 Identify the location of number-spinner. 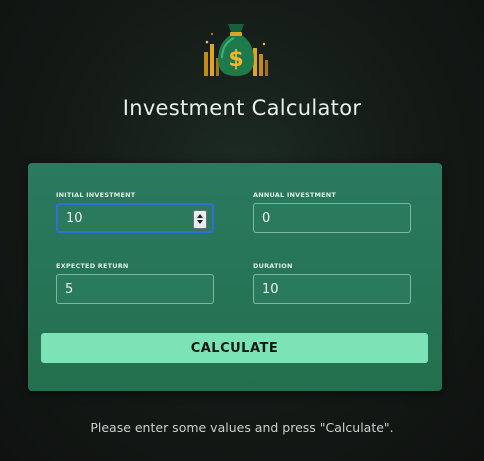
(200, 219).